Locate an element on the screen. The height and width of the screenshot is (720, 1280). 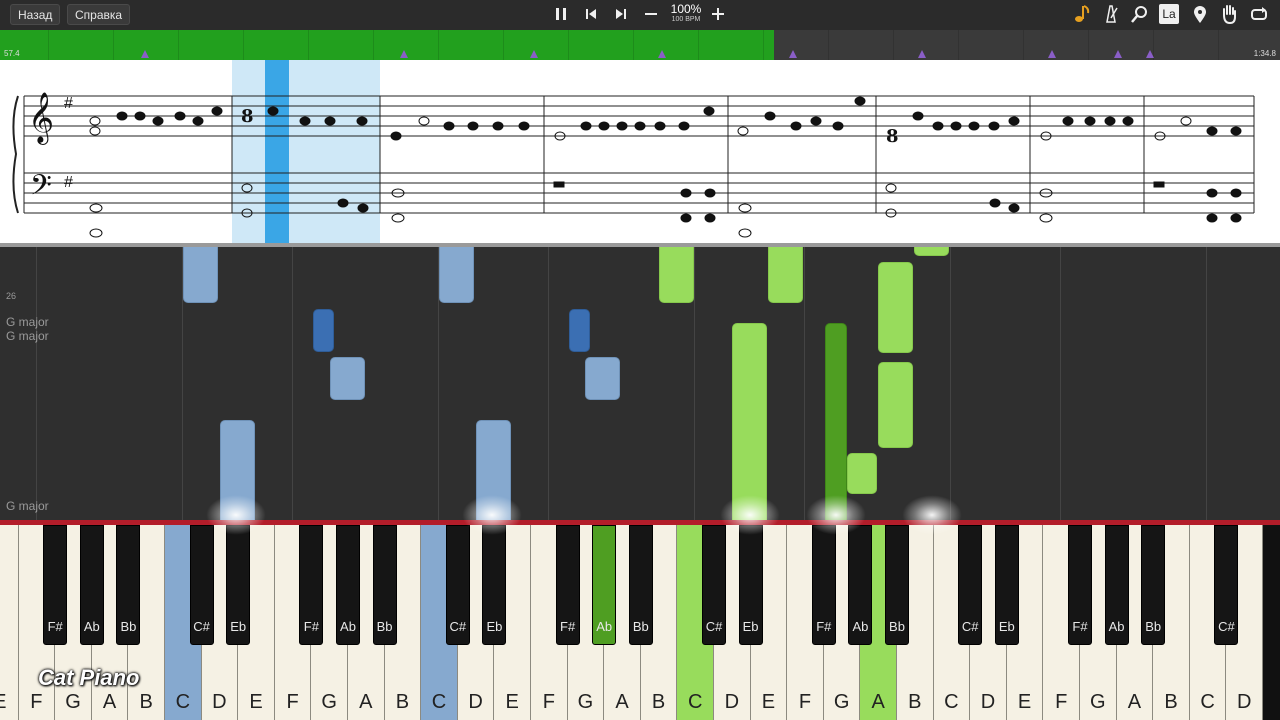
song-progress-bar: 57.4 1:34.8 is located at coordinates (640, 45).